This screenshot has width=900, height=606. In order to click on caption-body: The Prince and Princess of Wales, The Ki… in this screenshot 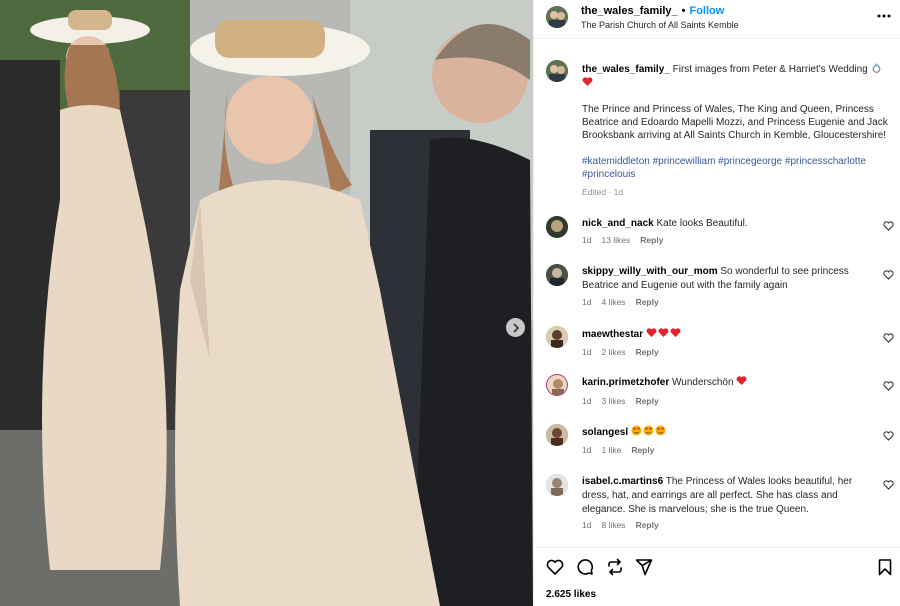, I will do `click(735, 122)`.